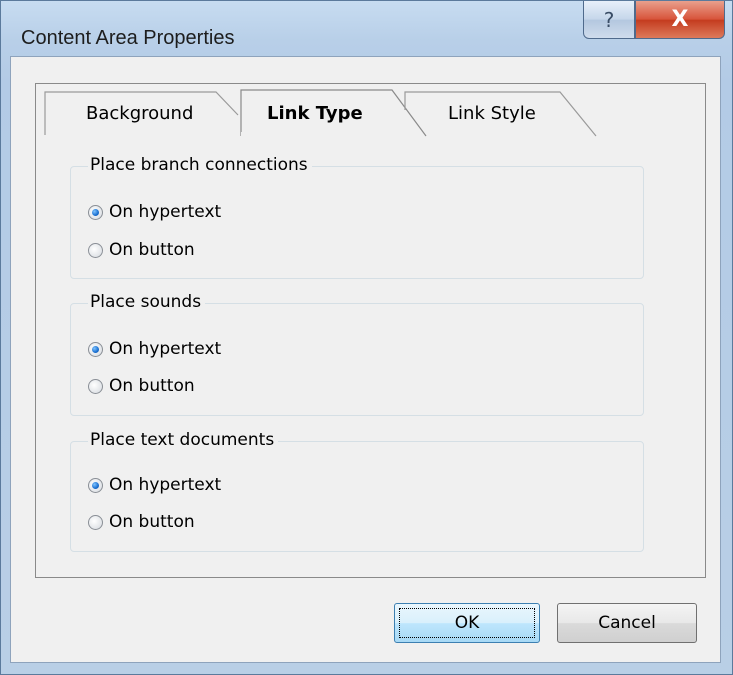 Image resolution: width=733 pixels, height=675 pixels. I want to click on radio-branch-on-hypertext: On hypertext, so click(154, 212).